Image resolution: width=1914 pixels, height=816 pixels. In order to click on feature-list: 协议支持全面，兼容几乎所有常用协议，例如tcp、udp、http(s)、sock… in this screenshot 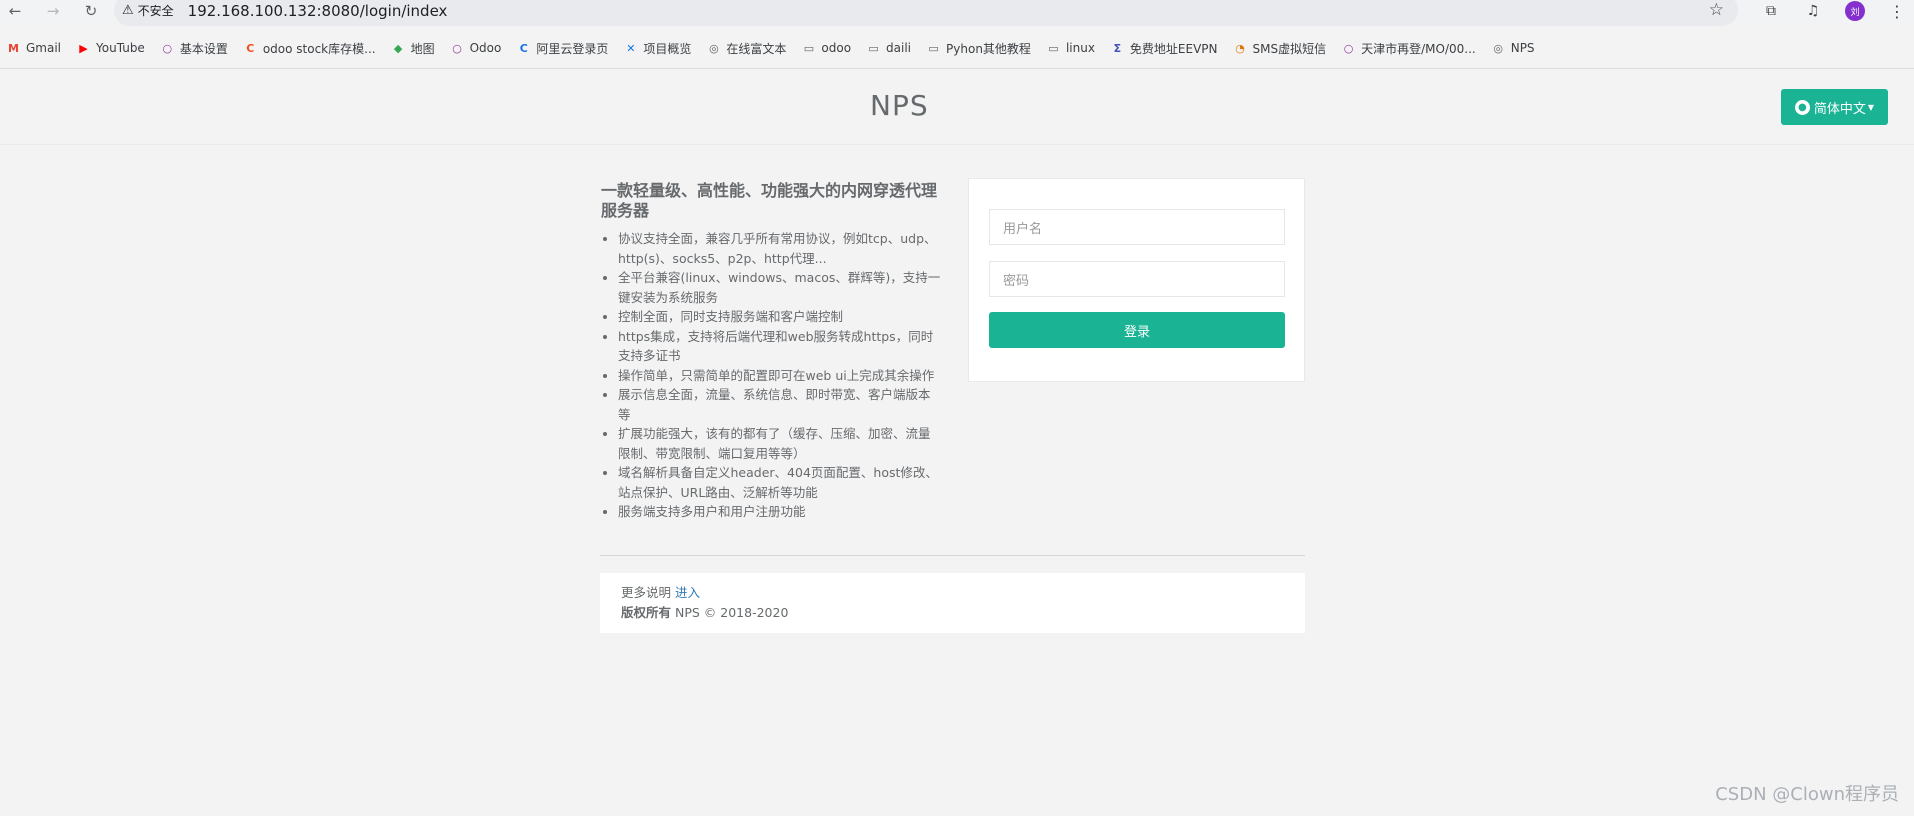, I will do `click(777, 375)`.